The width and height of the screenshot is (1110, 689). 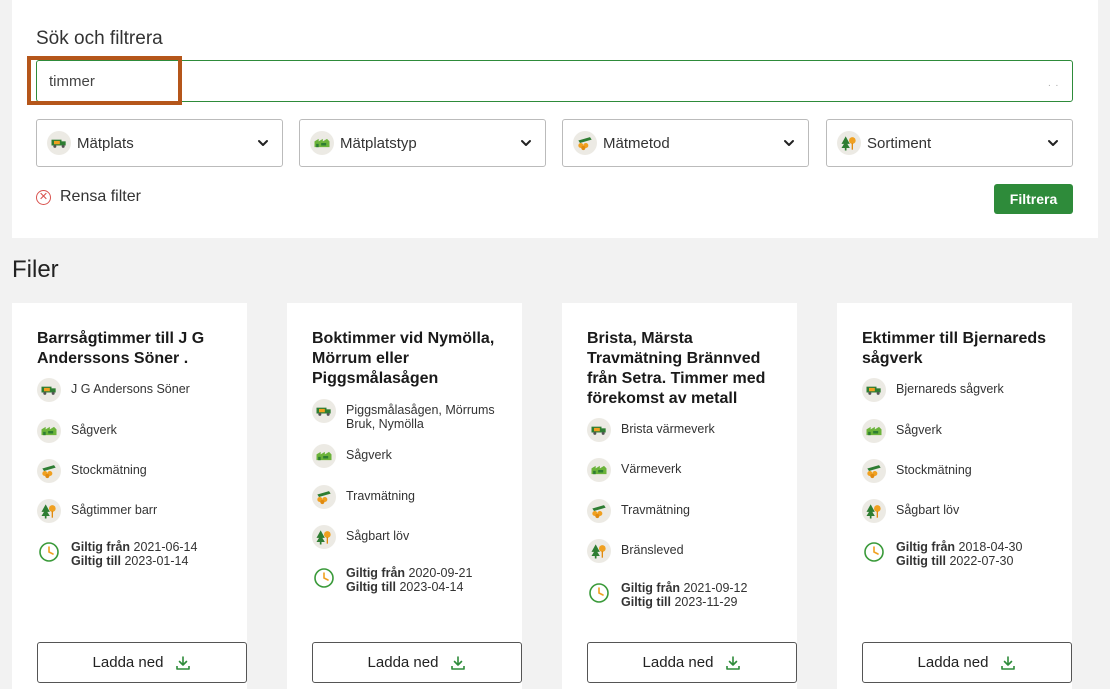 I want to click on filter-button: Filtrera, so click(x=1033, y=199).